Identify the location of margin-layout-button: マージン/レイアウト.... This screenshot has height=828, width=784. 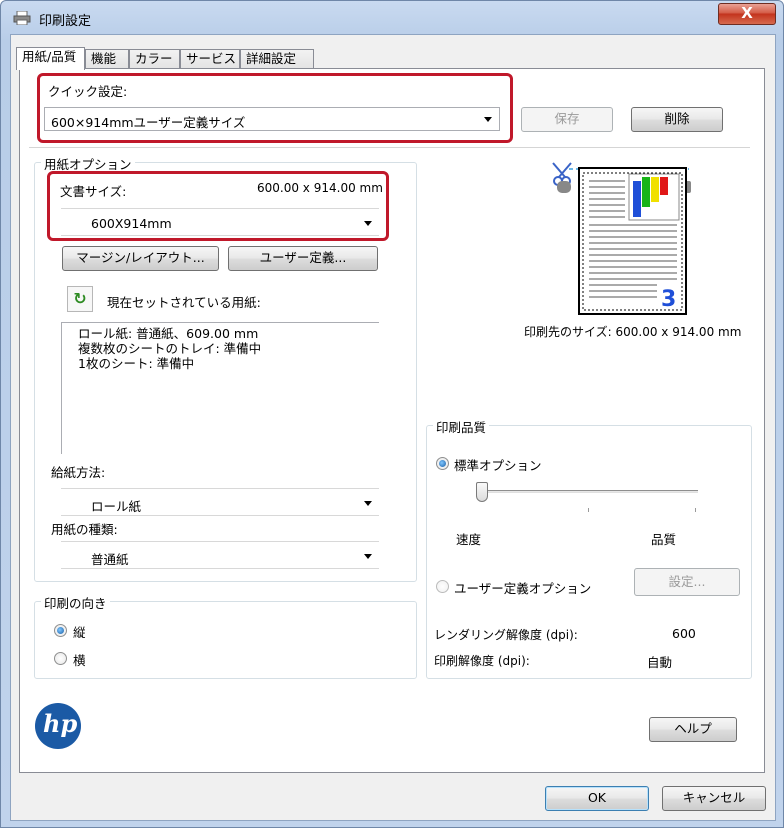
(140, 258).